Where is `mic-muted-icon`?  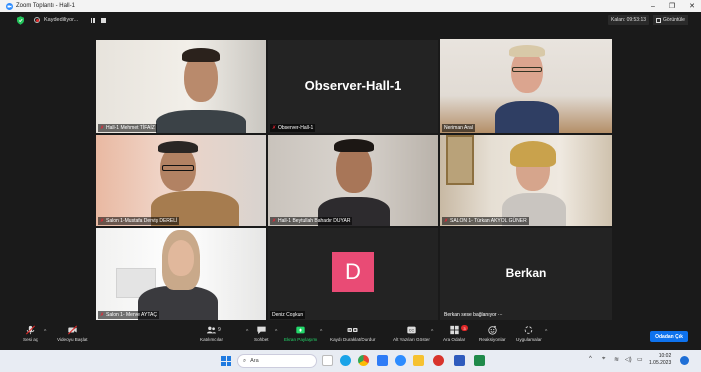 mic-muted-icon is located at coordinates (30, 330).